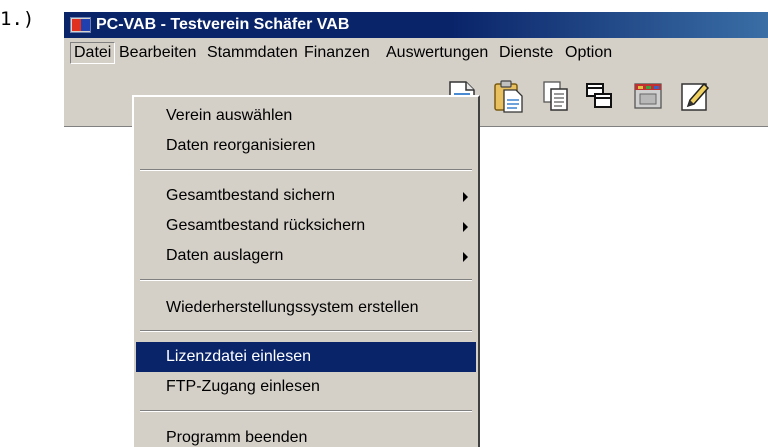 The height and width of the screenshot is (447, 768). I want to click on menu-item-label: Daten reorganisieren, so click(241, 145).